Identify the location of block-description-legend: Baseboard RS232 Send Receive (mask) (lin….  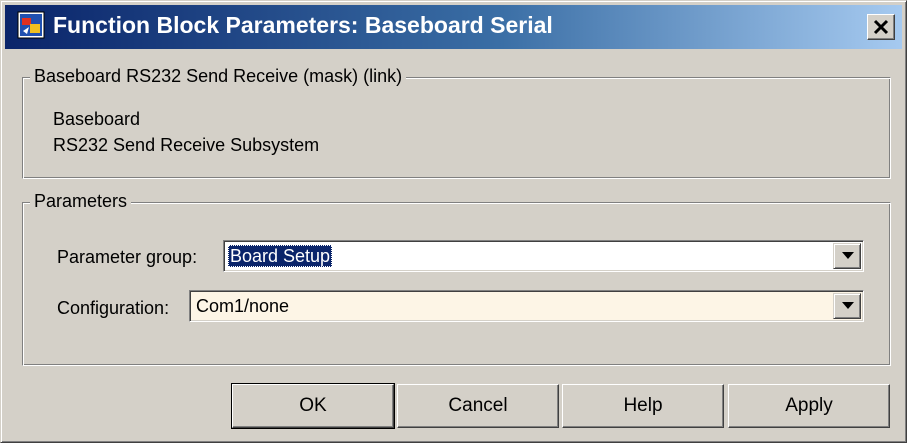
(218, 76).